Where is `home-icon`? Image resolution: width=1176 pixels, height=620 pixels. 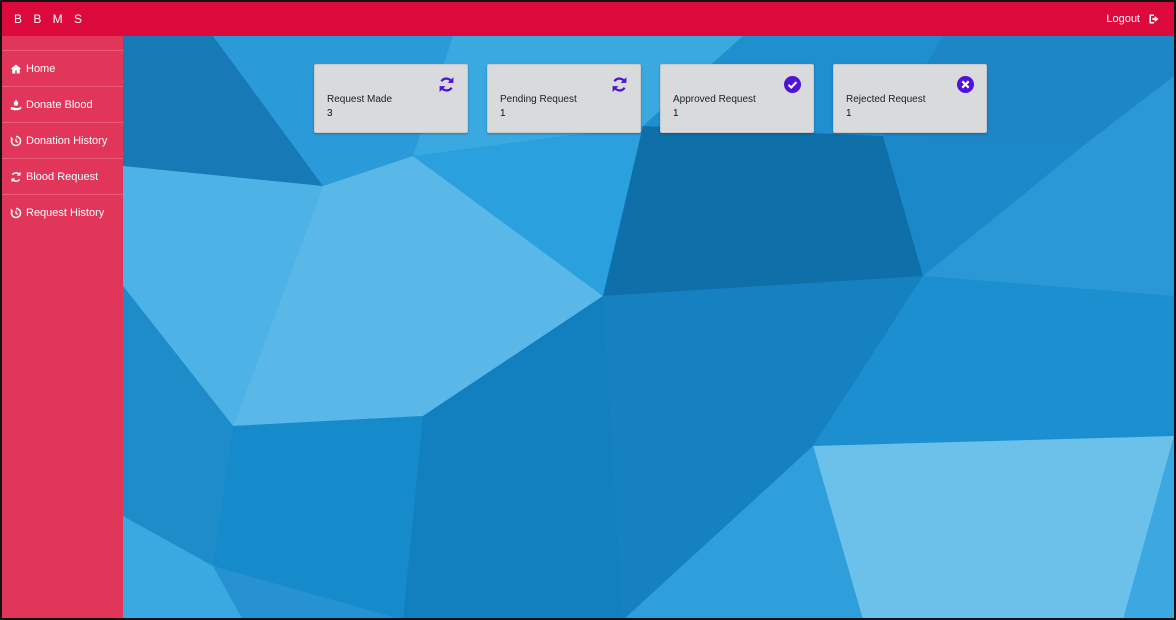 home-icon is located at coordinates (16, 68).